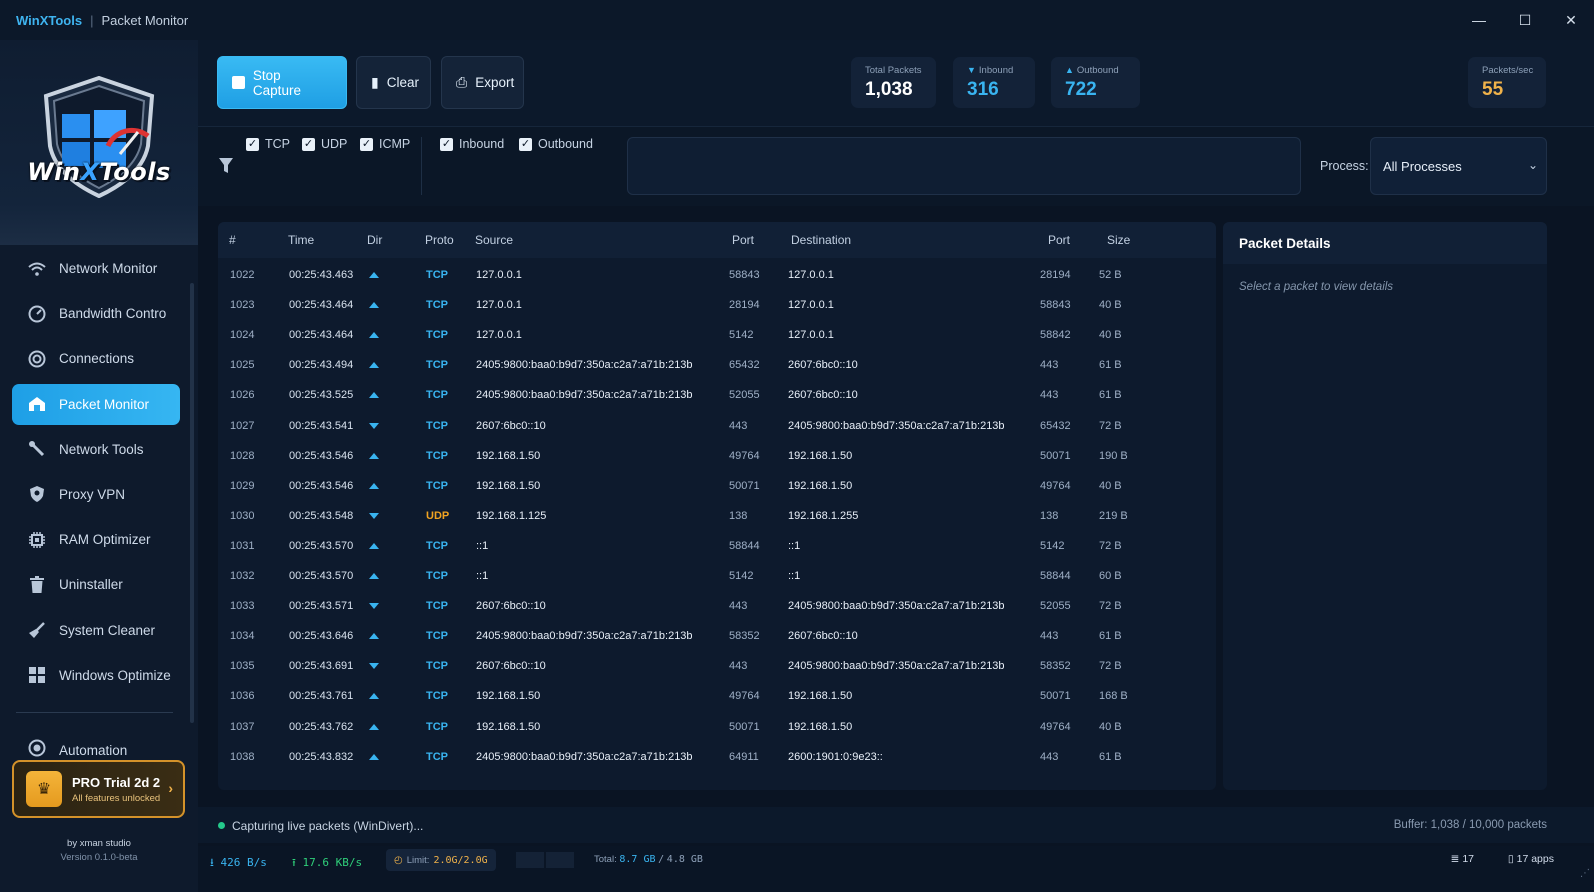  Describe the element at coordinates (192, 503) in the screenshot. I see `sidebar-scrollbar` at that location.